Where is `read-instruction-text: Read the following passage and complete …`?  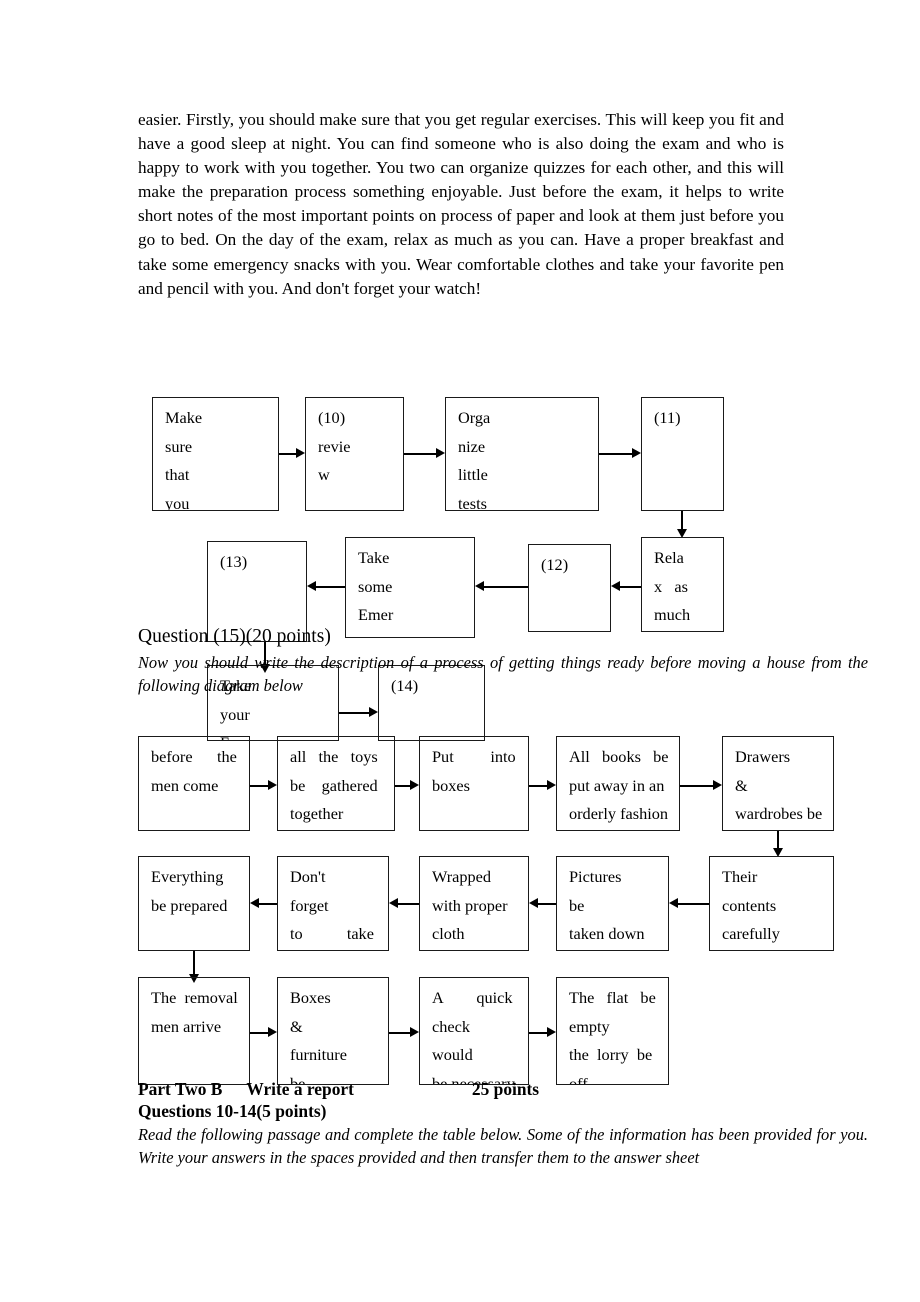
read-instruction-text: Read the following passage and complete … is located at coordinates (503, 1146).